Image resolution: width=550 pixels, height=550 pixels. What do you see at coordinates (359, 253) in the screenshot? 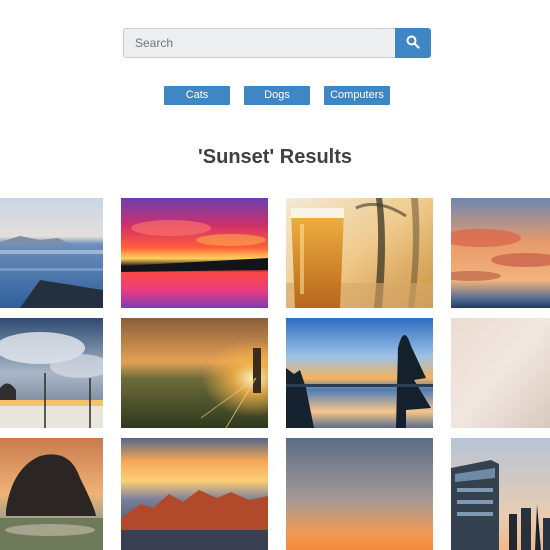
I see `result-image-beer-glass` at bounding box center [359, 253].